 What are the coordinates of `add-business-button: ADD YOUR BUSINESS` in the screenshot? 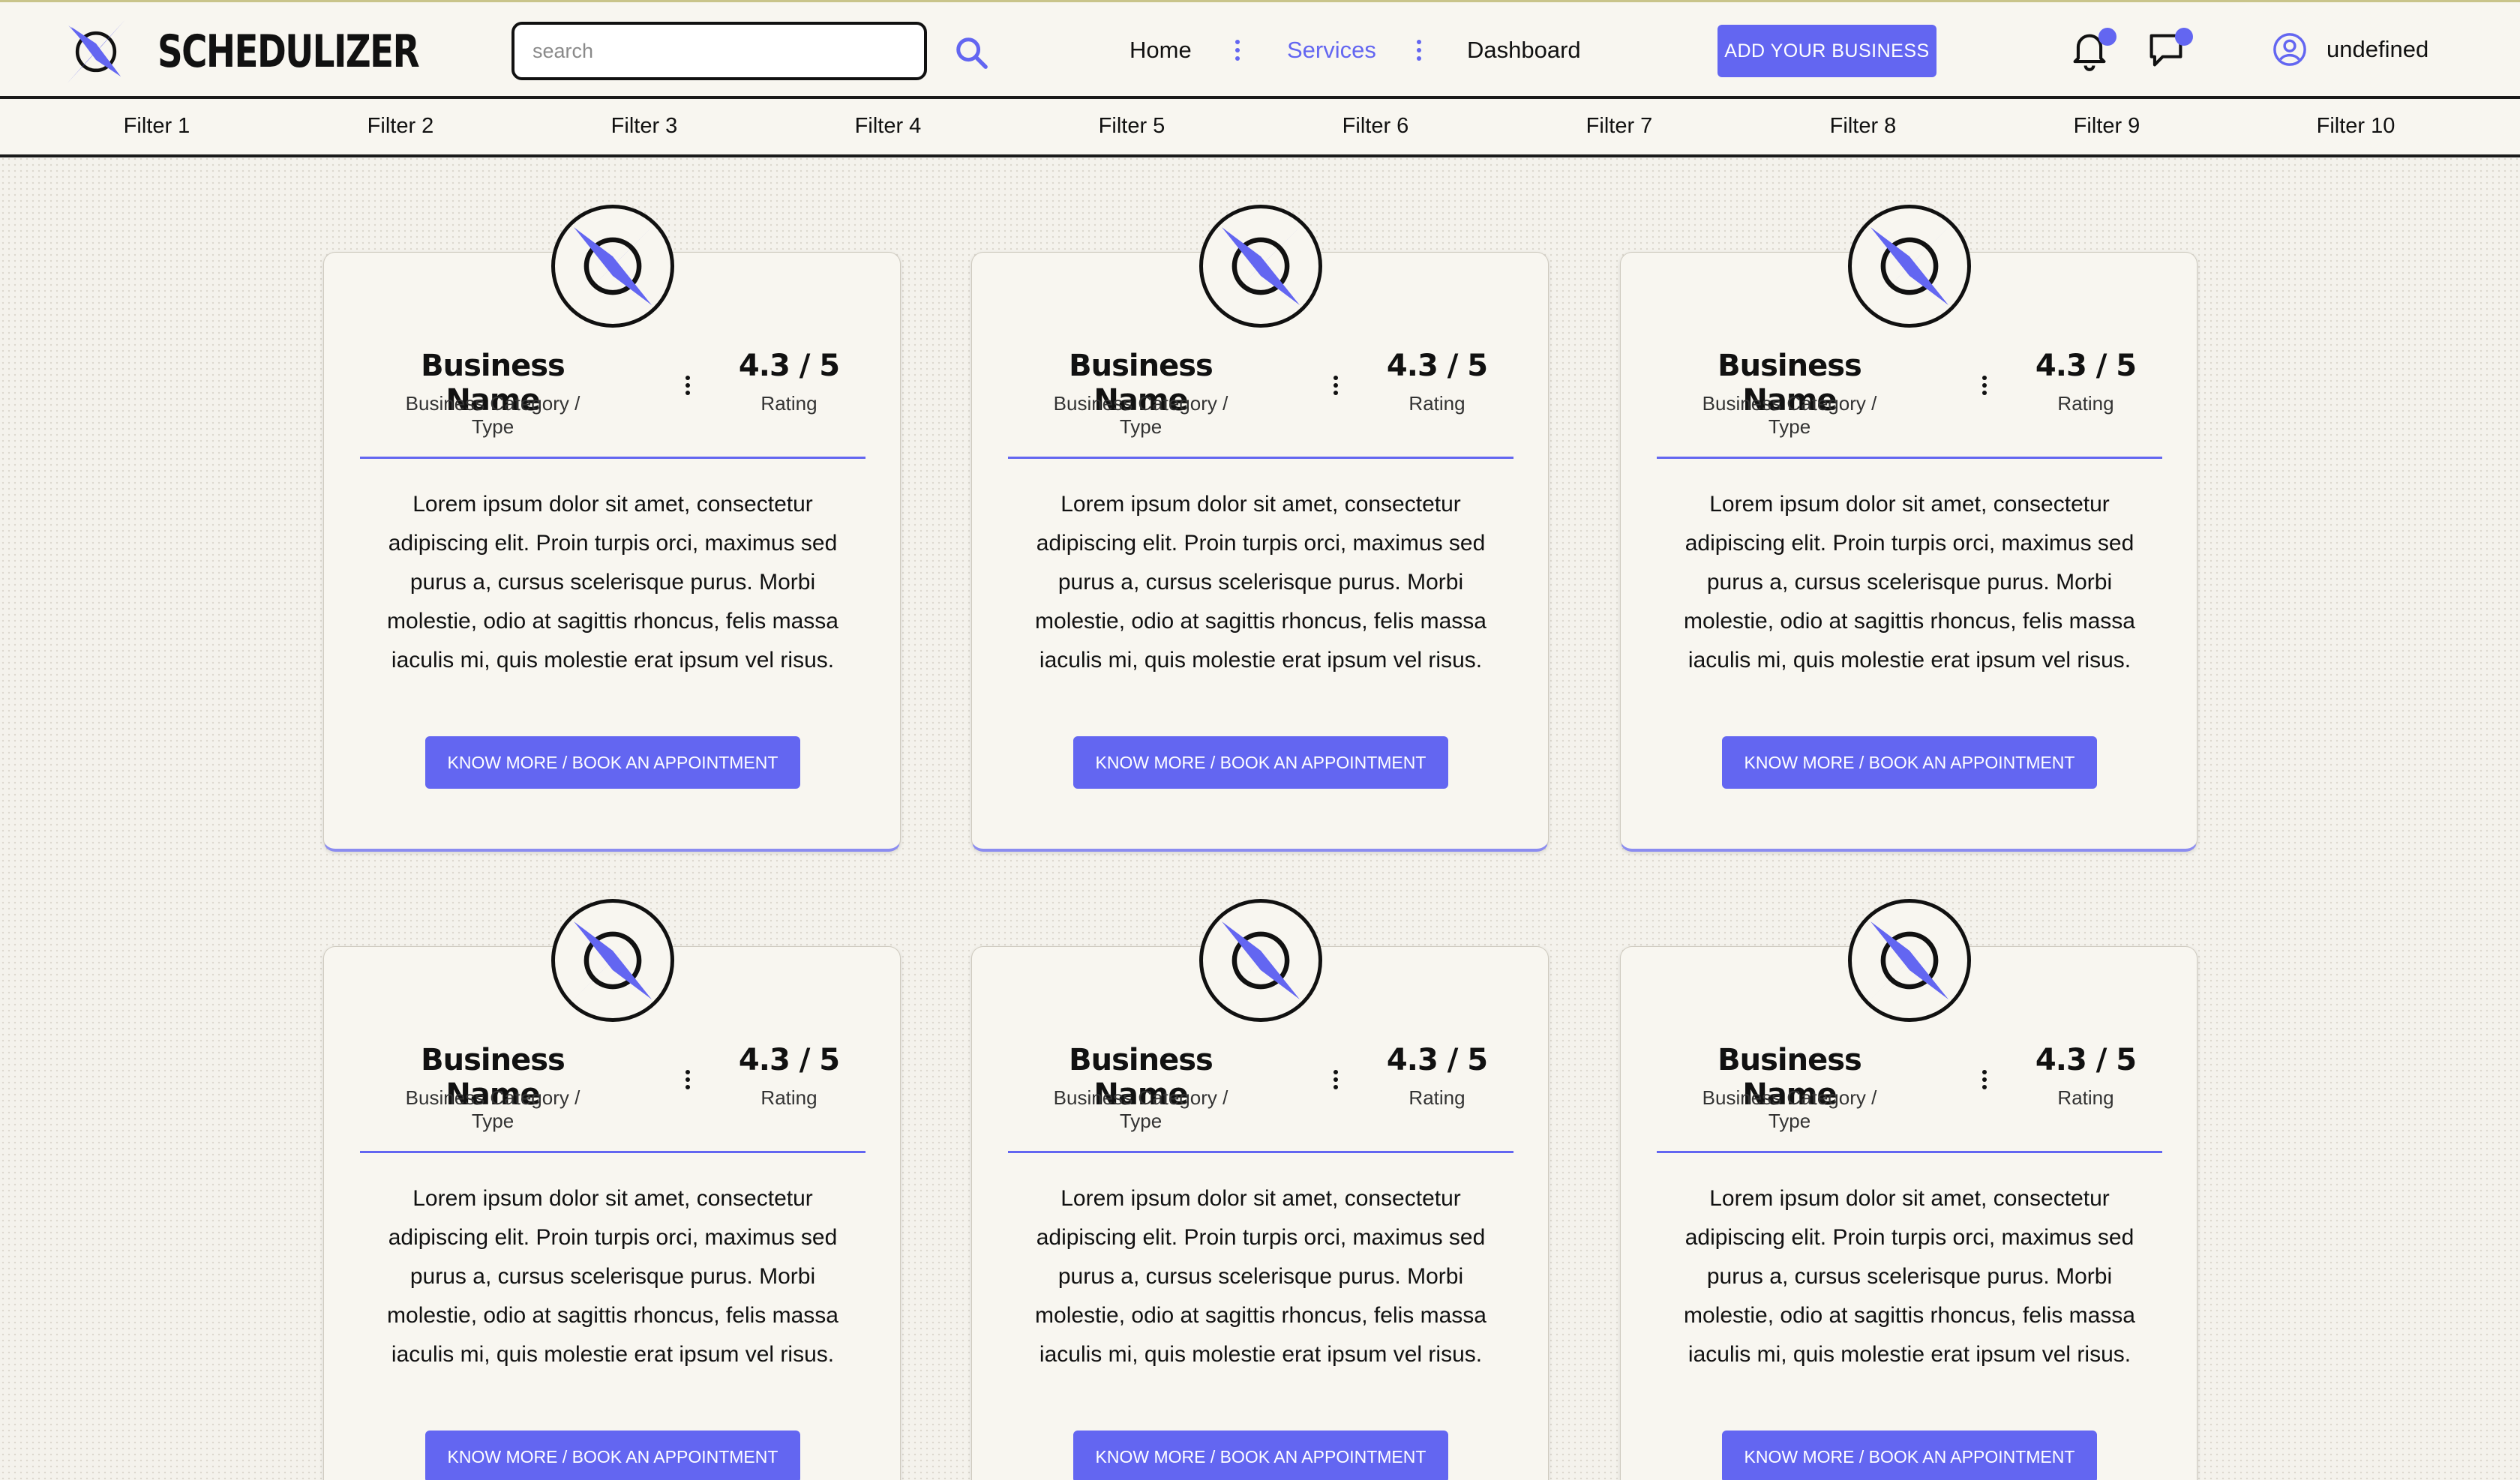 It's located at (1827, 51).